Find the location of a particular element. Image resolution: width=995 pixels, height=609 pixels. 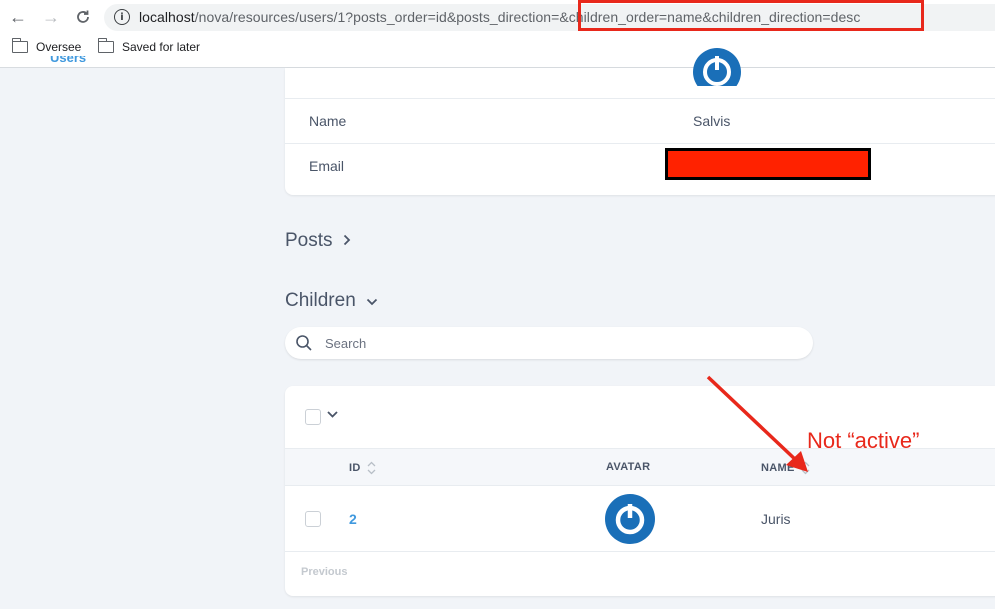

field-label: Name is located at coordinates (328, 121).